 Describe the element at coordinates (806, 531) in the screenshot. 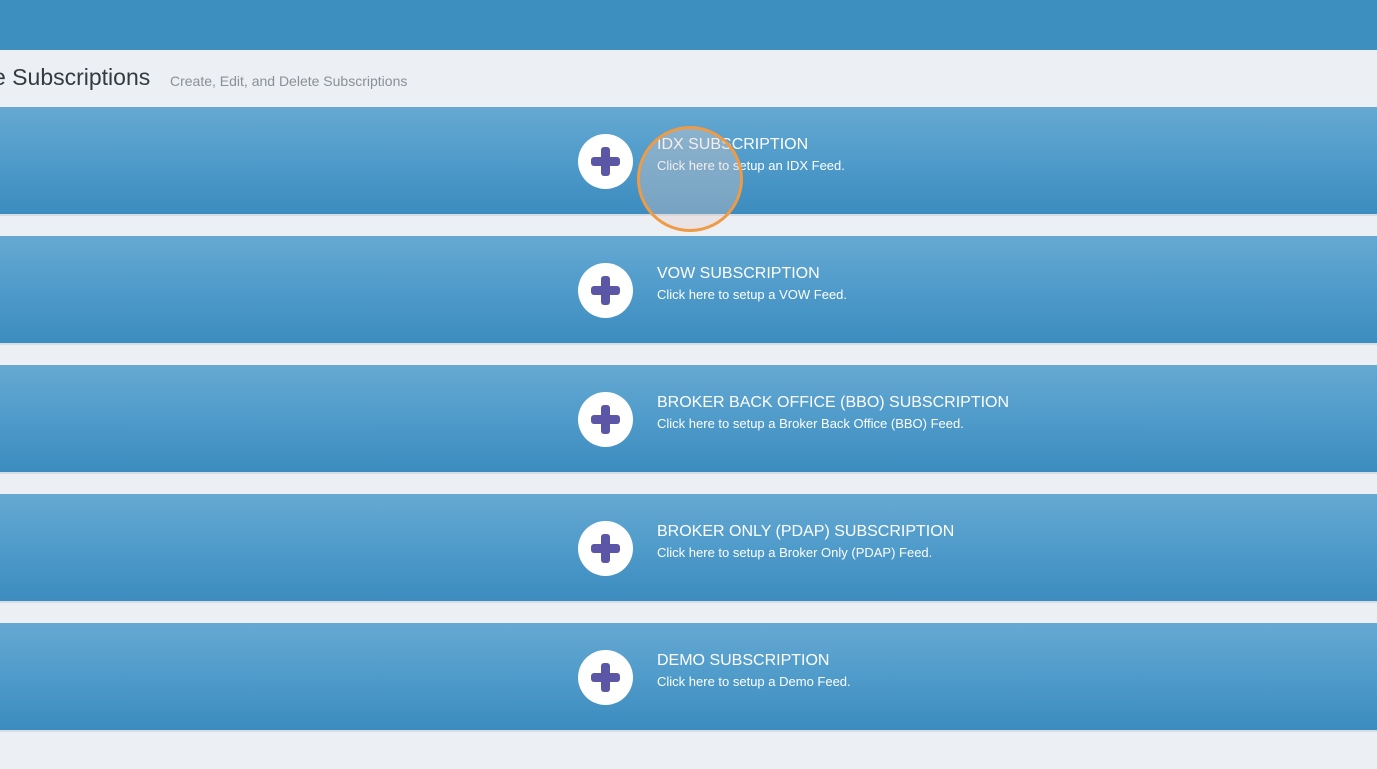

I see `subscription-title: BROKER ONLY (PDAP) SUBSCRIPTION` at that location.